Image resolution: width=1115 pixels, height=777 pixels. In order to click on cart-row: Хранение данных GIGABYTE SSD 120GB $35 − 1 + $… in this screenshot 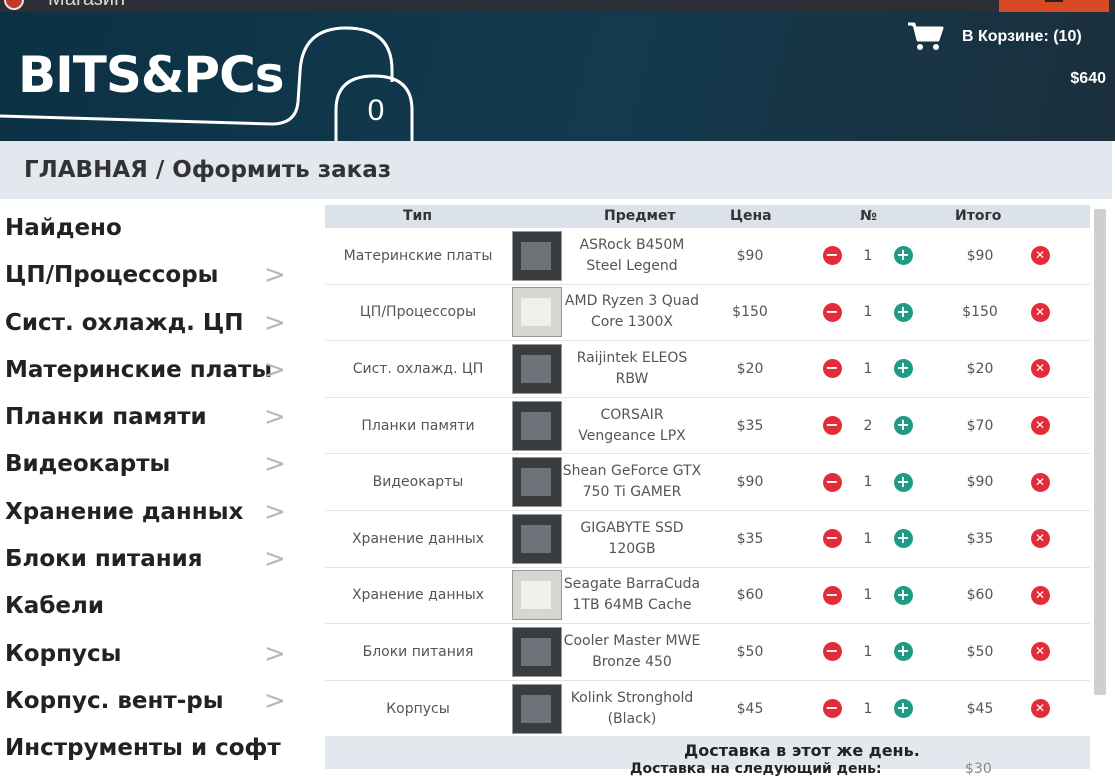, I will do `click(707, 539)`.